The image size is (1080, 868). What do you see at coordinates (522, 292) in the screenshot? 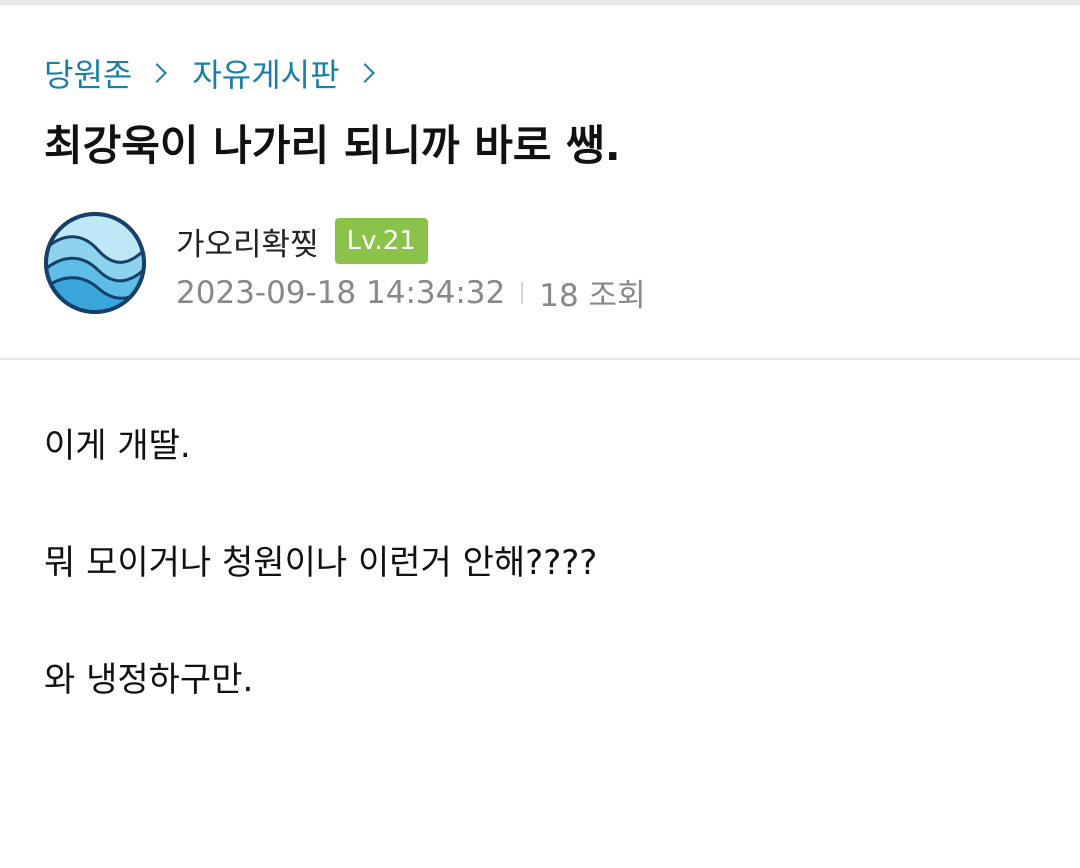
I see `meta-divider` at bounding box center [522, 292].